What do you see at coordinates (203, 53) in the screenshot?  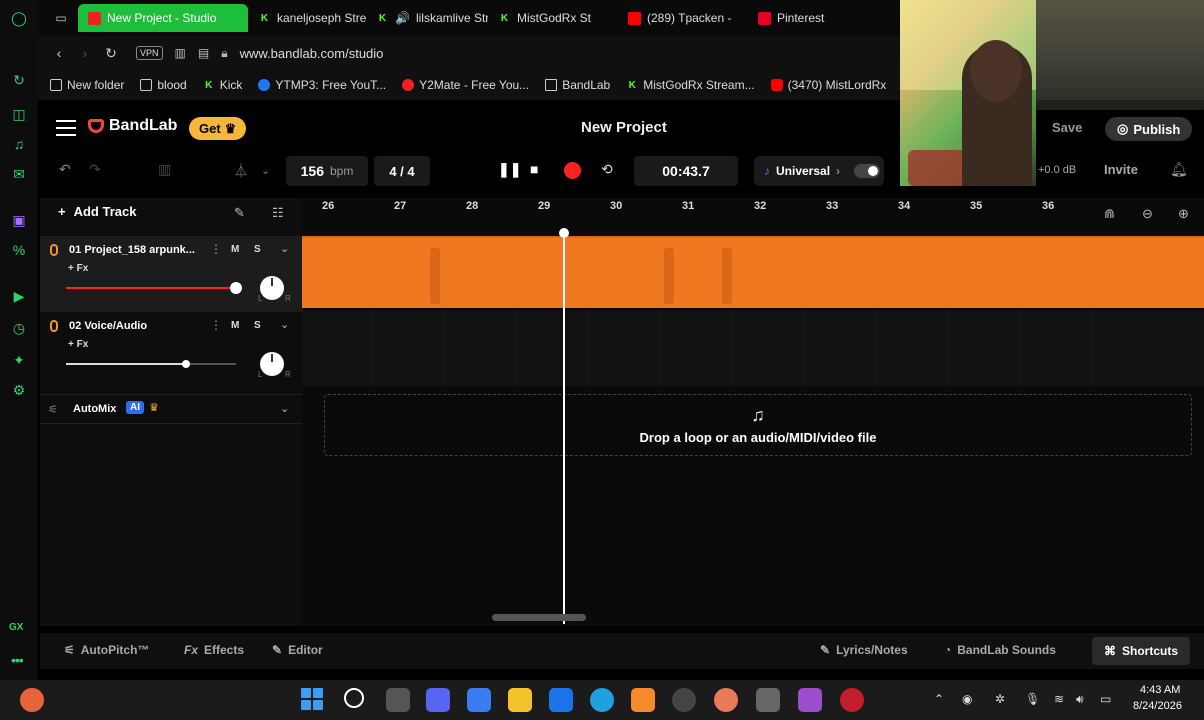 I see `printer-icon: ▤` at bounding box center [203, 53].